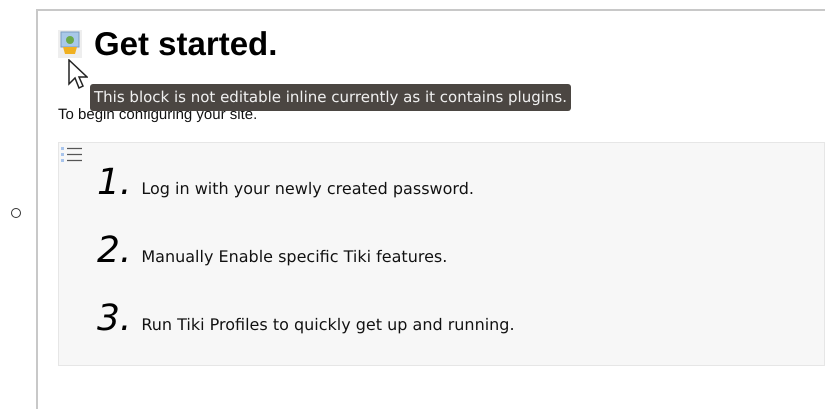 This screenshot has width=825, height=409. I want to click on step-number: 3., so click(114, 319).